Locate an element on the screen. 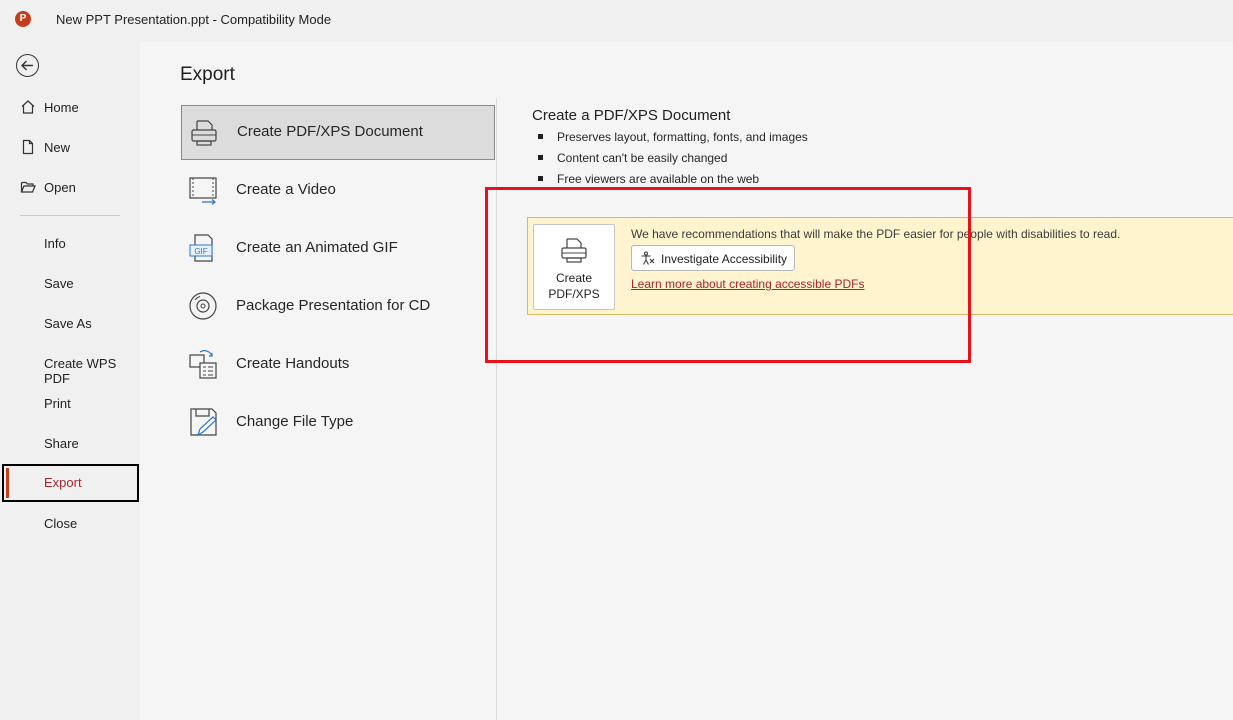 This screenshot has height=720, width=1233. nav-export: Export is located at coordinates (70, 483).